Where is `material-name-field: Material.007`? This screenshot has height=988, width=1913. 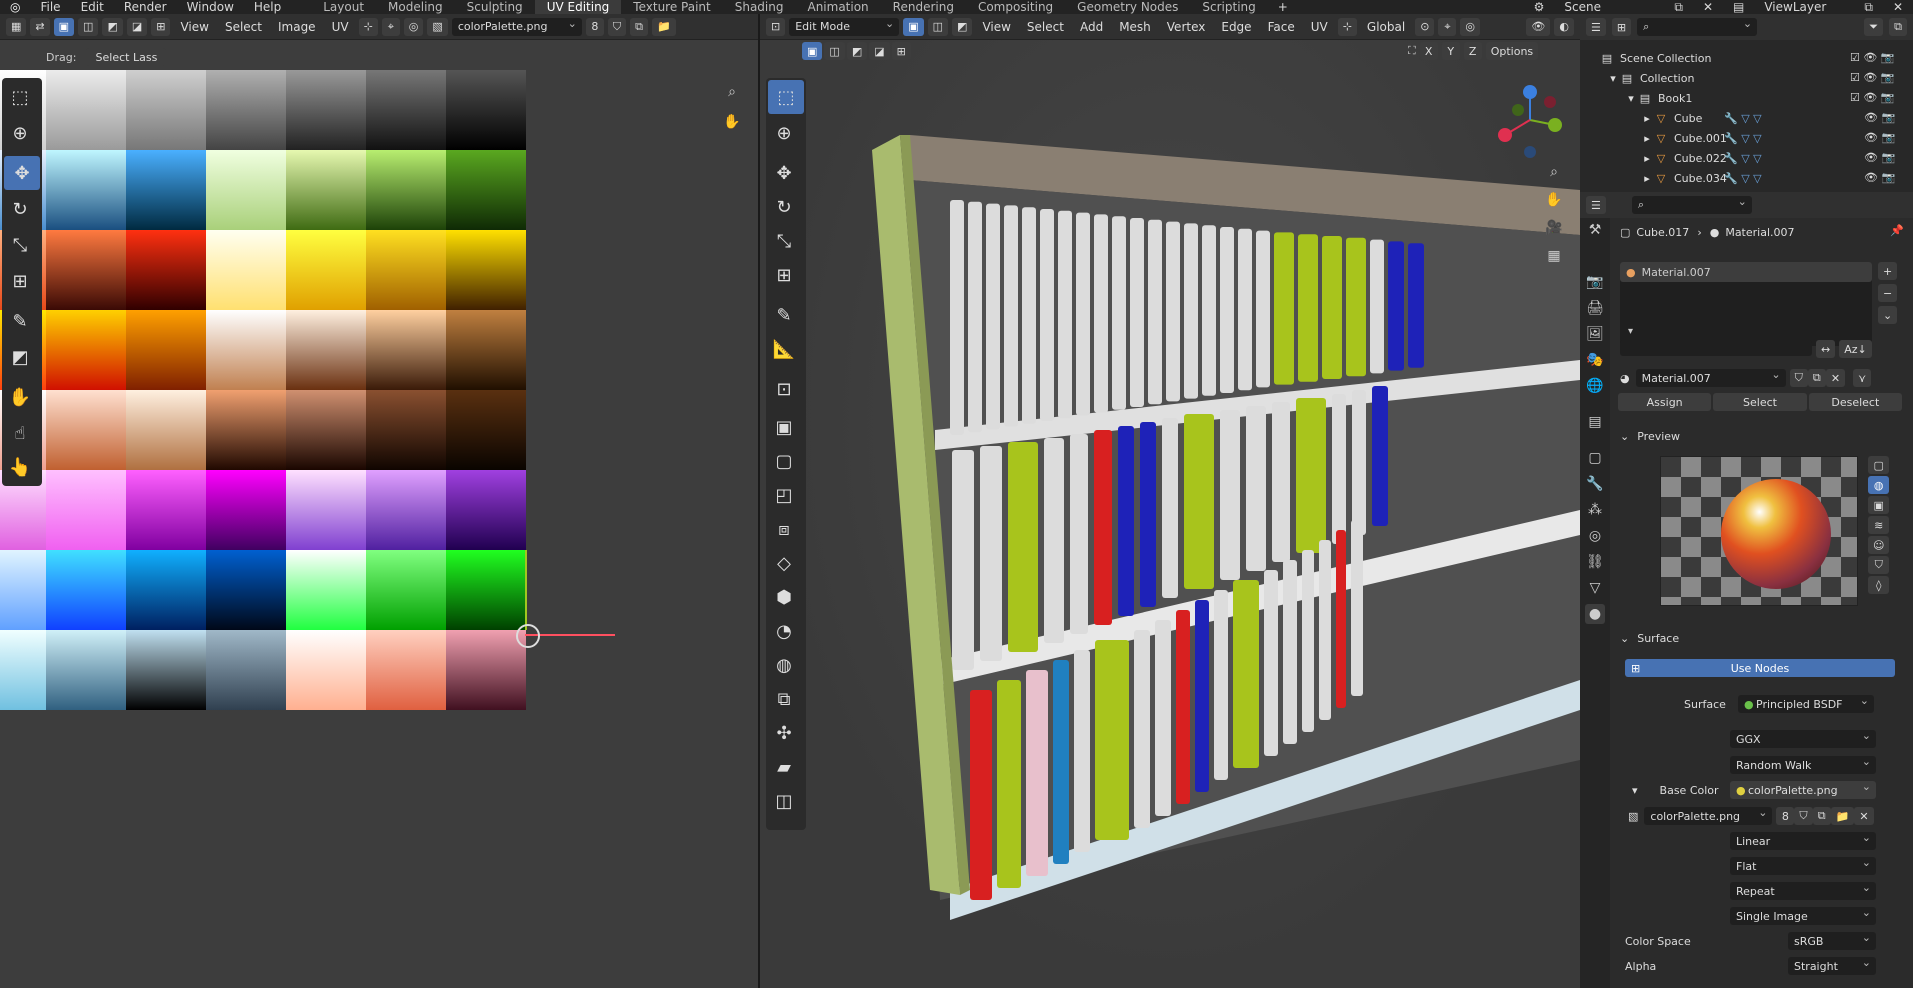 material-name-field: Material.007 is located at coordinates (1710, 377).